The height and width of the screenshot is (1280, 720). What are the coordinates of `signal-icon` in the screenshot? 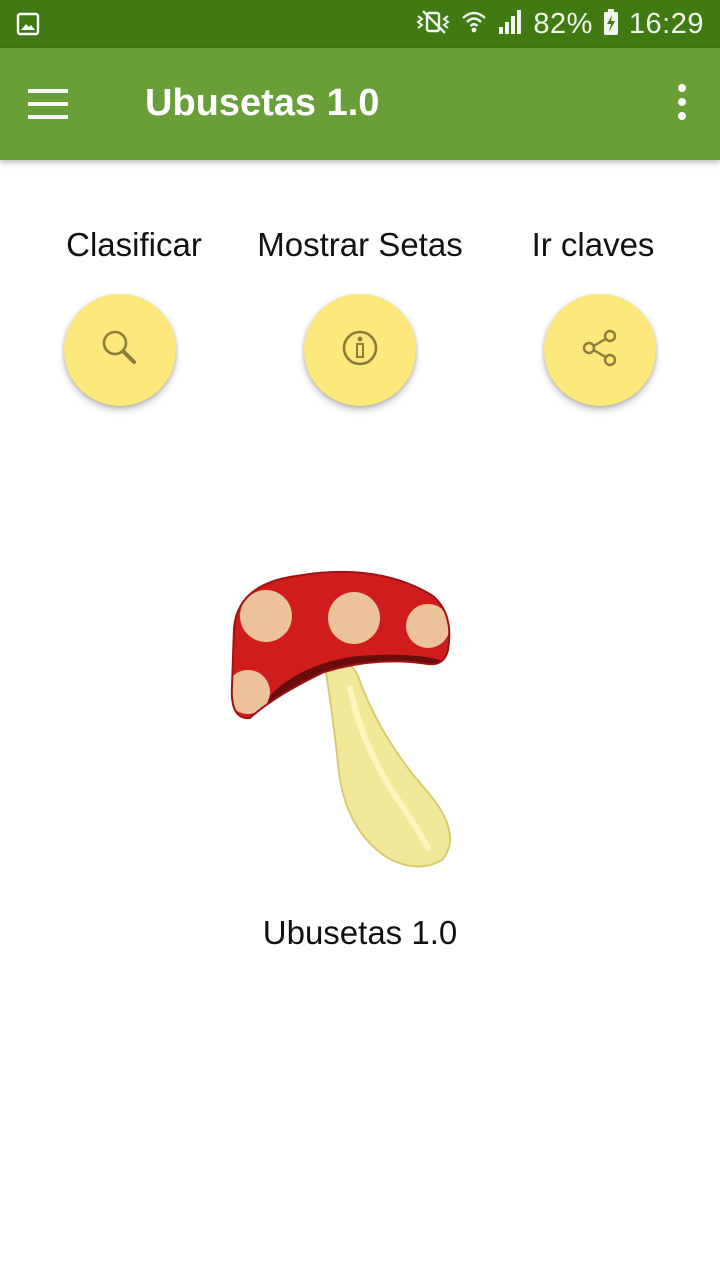 It's located at (510, 24).